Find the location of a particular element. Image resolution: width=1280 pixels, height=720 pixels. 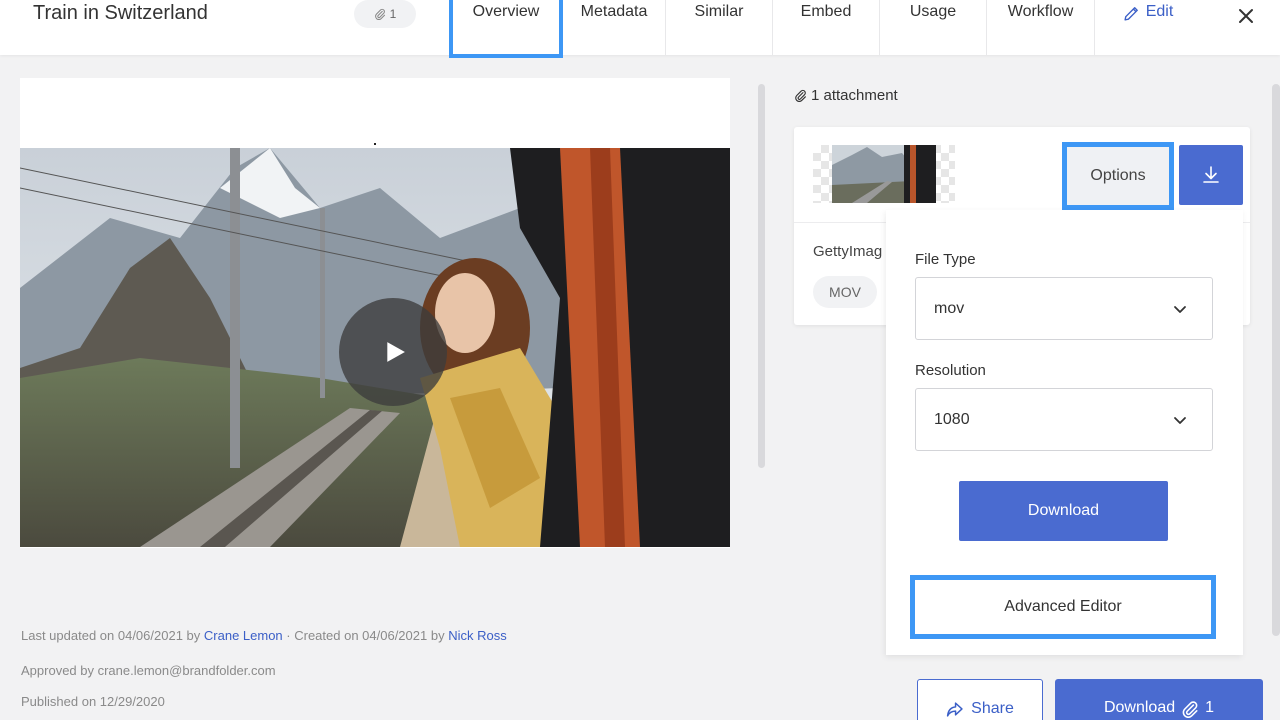

download-icon is located at coordinates (1211, 174).